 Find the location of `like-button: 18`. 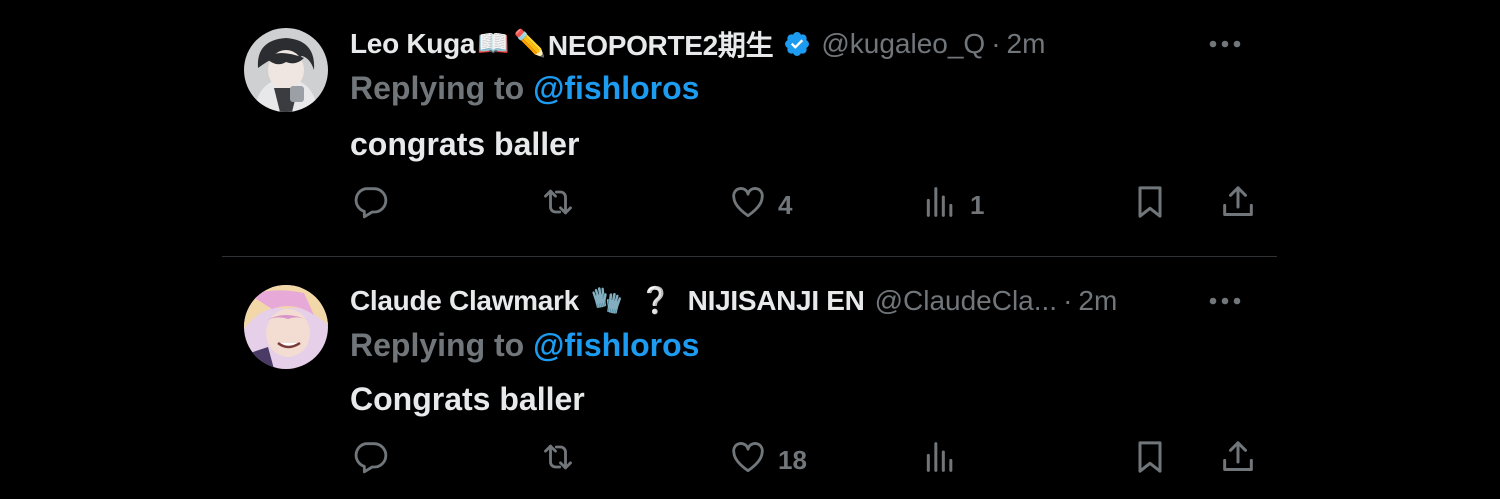

like-button: 18 is located at coordinates (767, 460).